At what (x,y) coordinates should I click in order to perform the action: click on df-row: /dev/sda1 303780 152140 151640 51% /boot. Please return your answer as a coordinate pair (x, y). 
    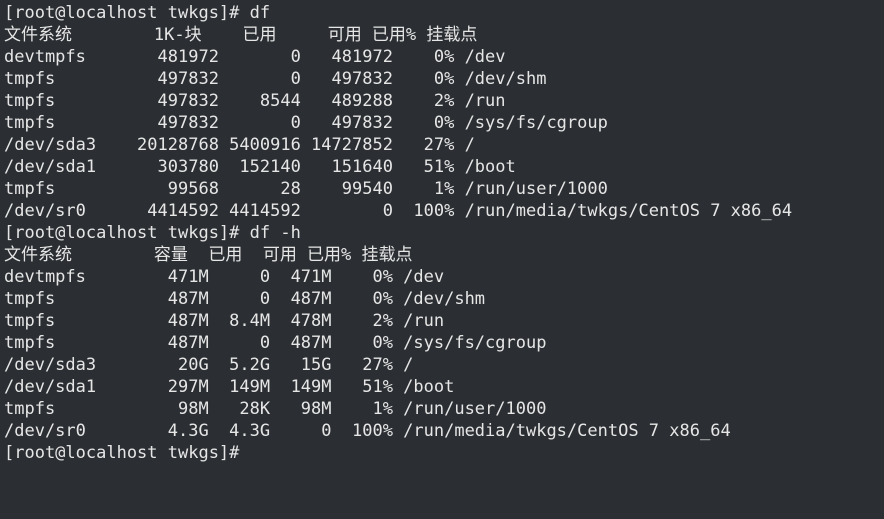
    Looking at the image, I should click on (260, 167).